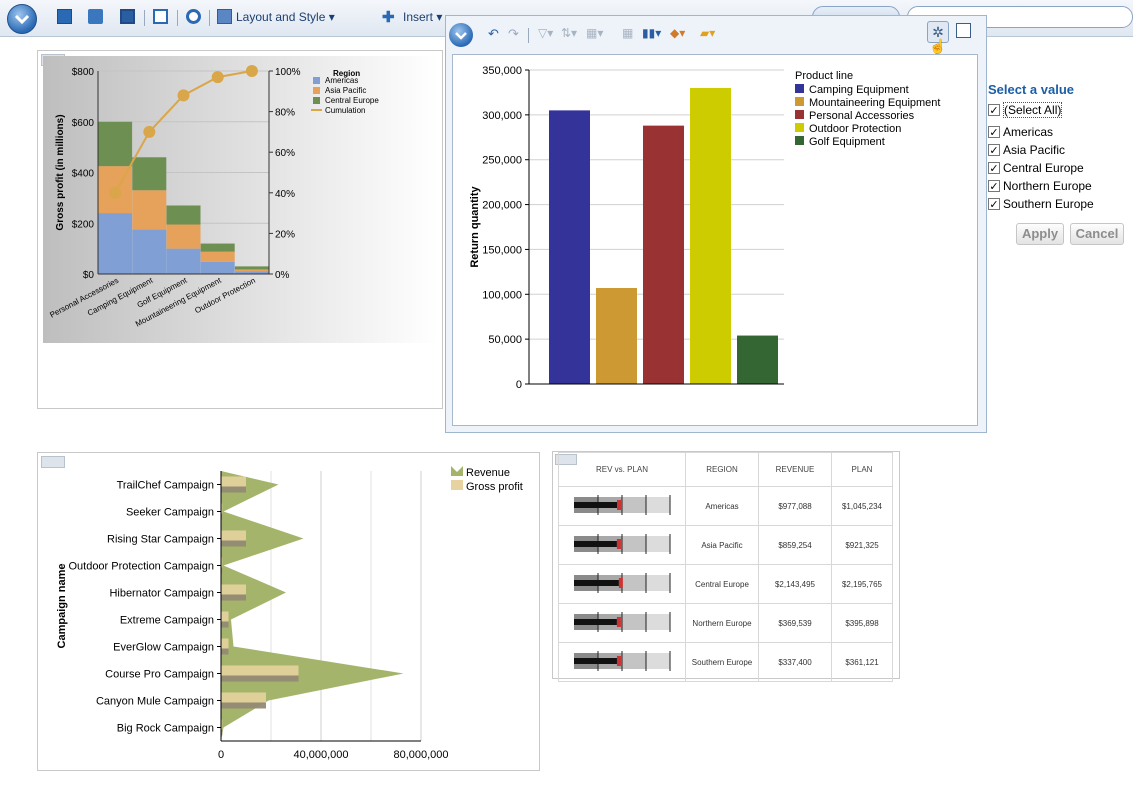 The width and height of the screenshot is (1133, 811). I want to click on refresh-icon, so click(193, 16).